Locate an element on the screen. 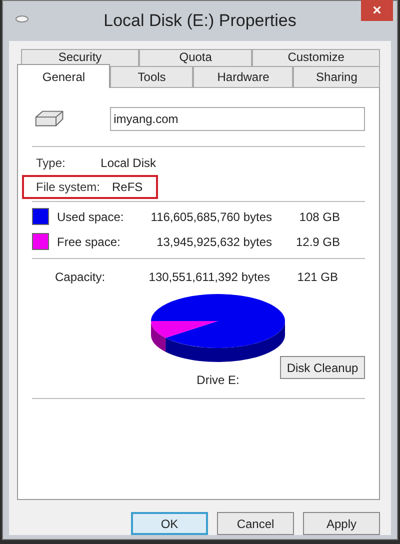  size-value: 12.9 GB is located at coordinates (317, 242).